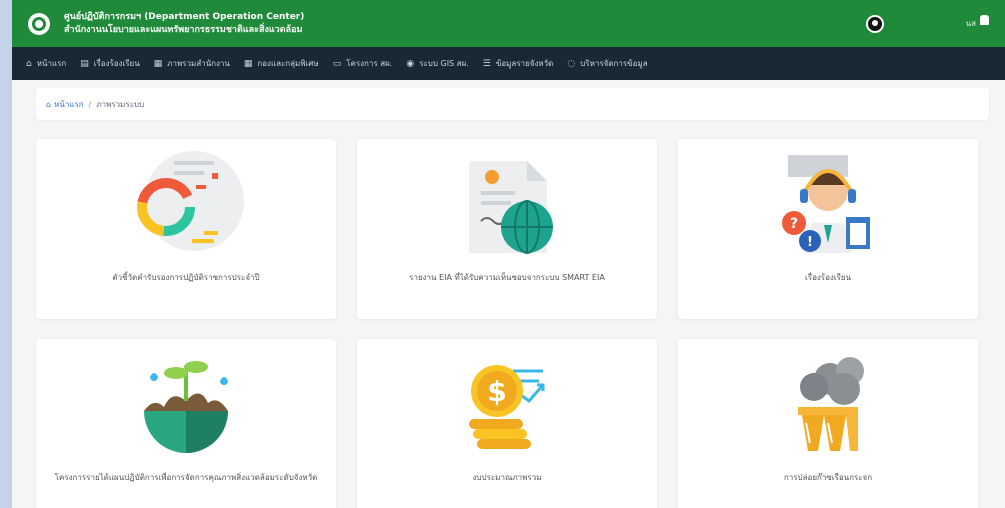  I want to click on list-icon: ☰, so click(486, 63).